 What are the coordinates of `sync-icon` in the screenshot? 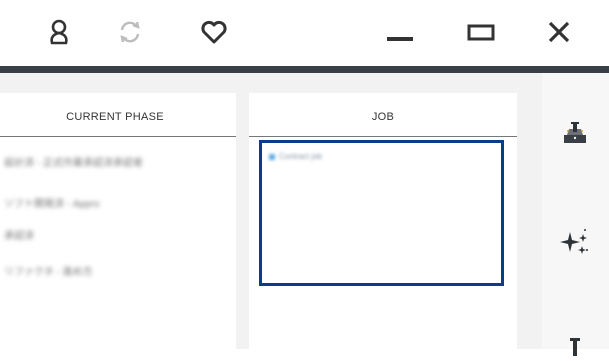 It's located at (130, 32).